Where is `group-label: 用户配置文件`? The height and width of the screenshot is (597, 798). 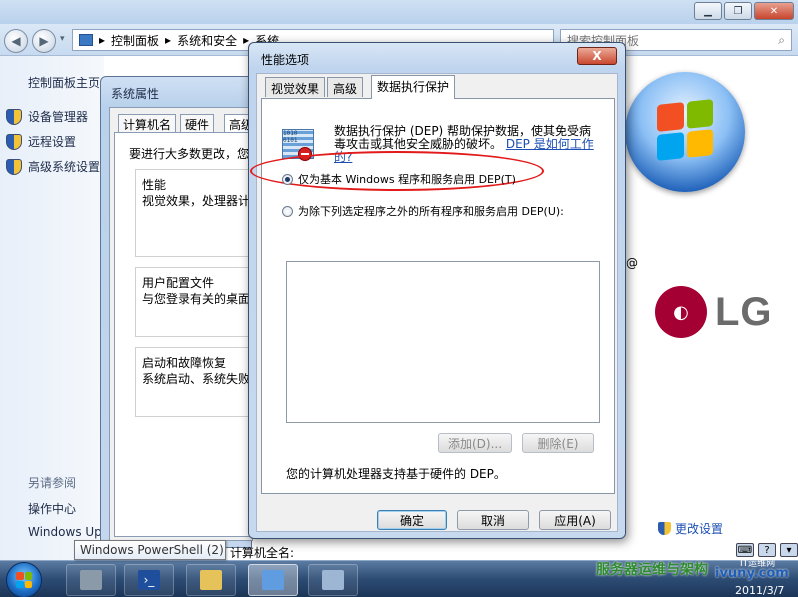
group-label: 用户配置文件 is located at coordinates (178, 283).